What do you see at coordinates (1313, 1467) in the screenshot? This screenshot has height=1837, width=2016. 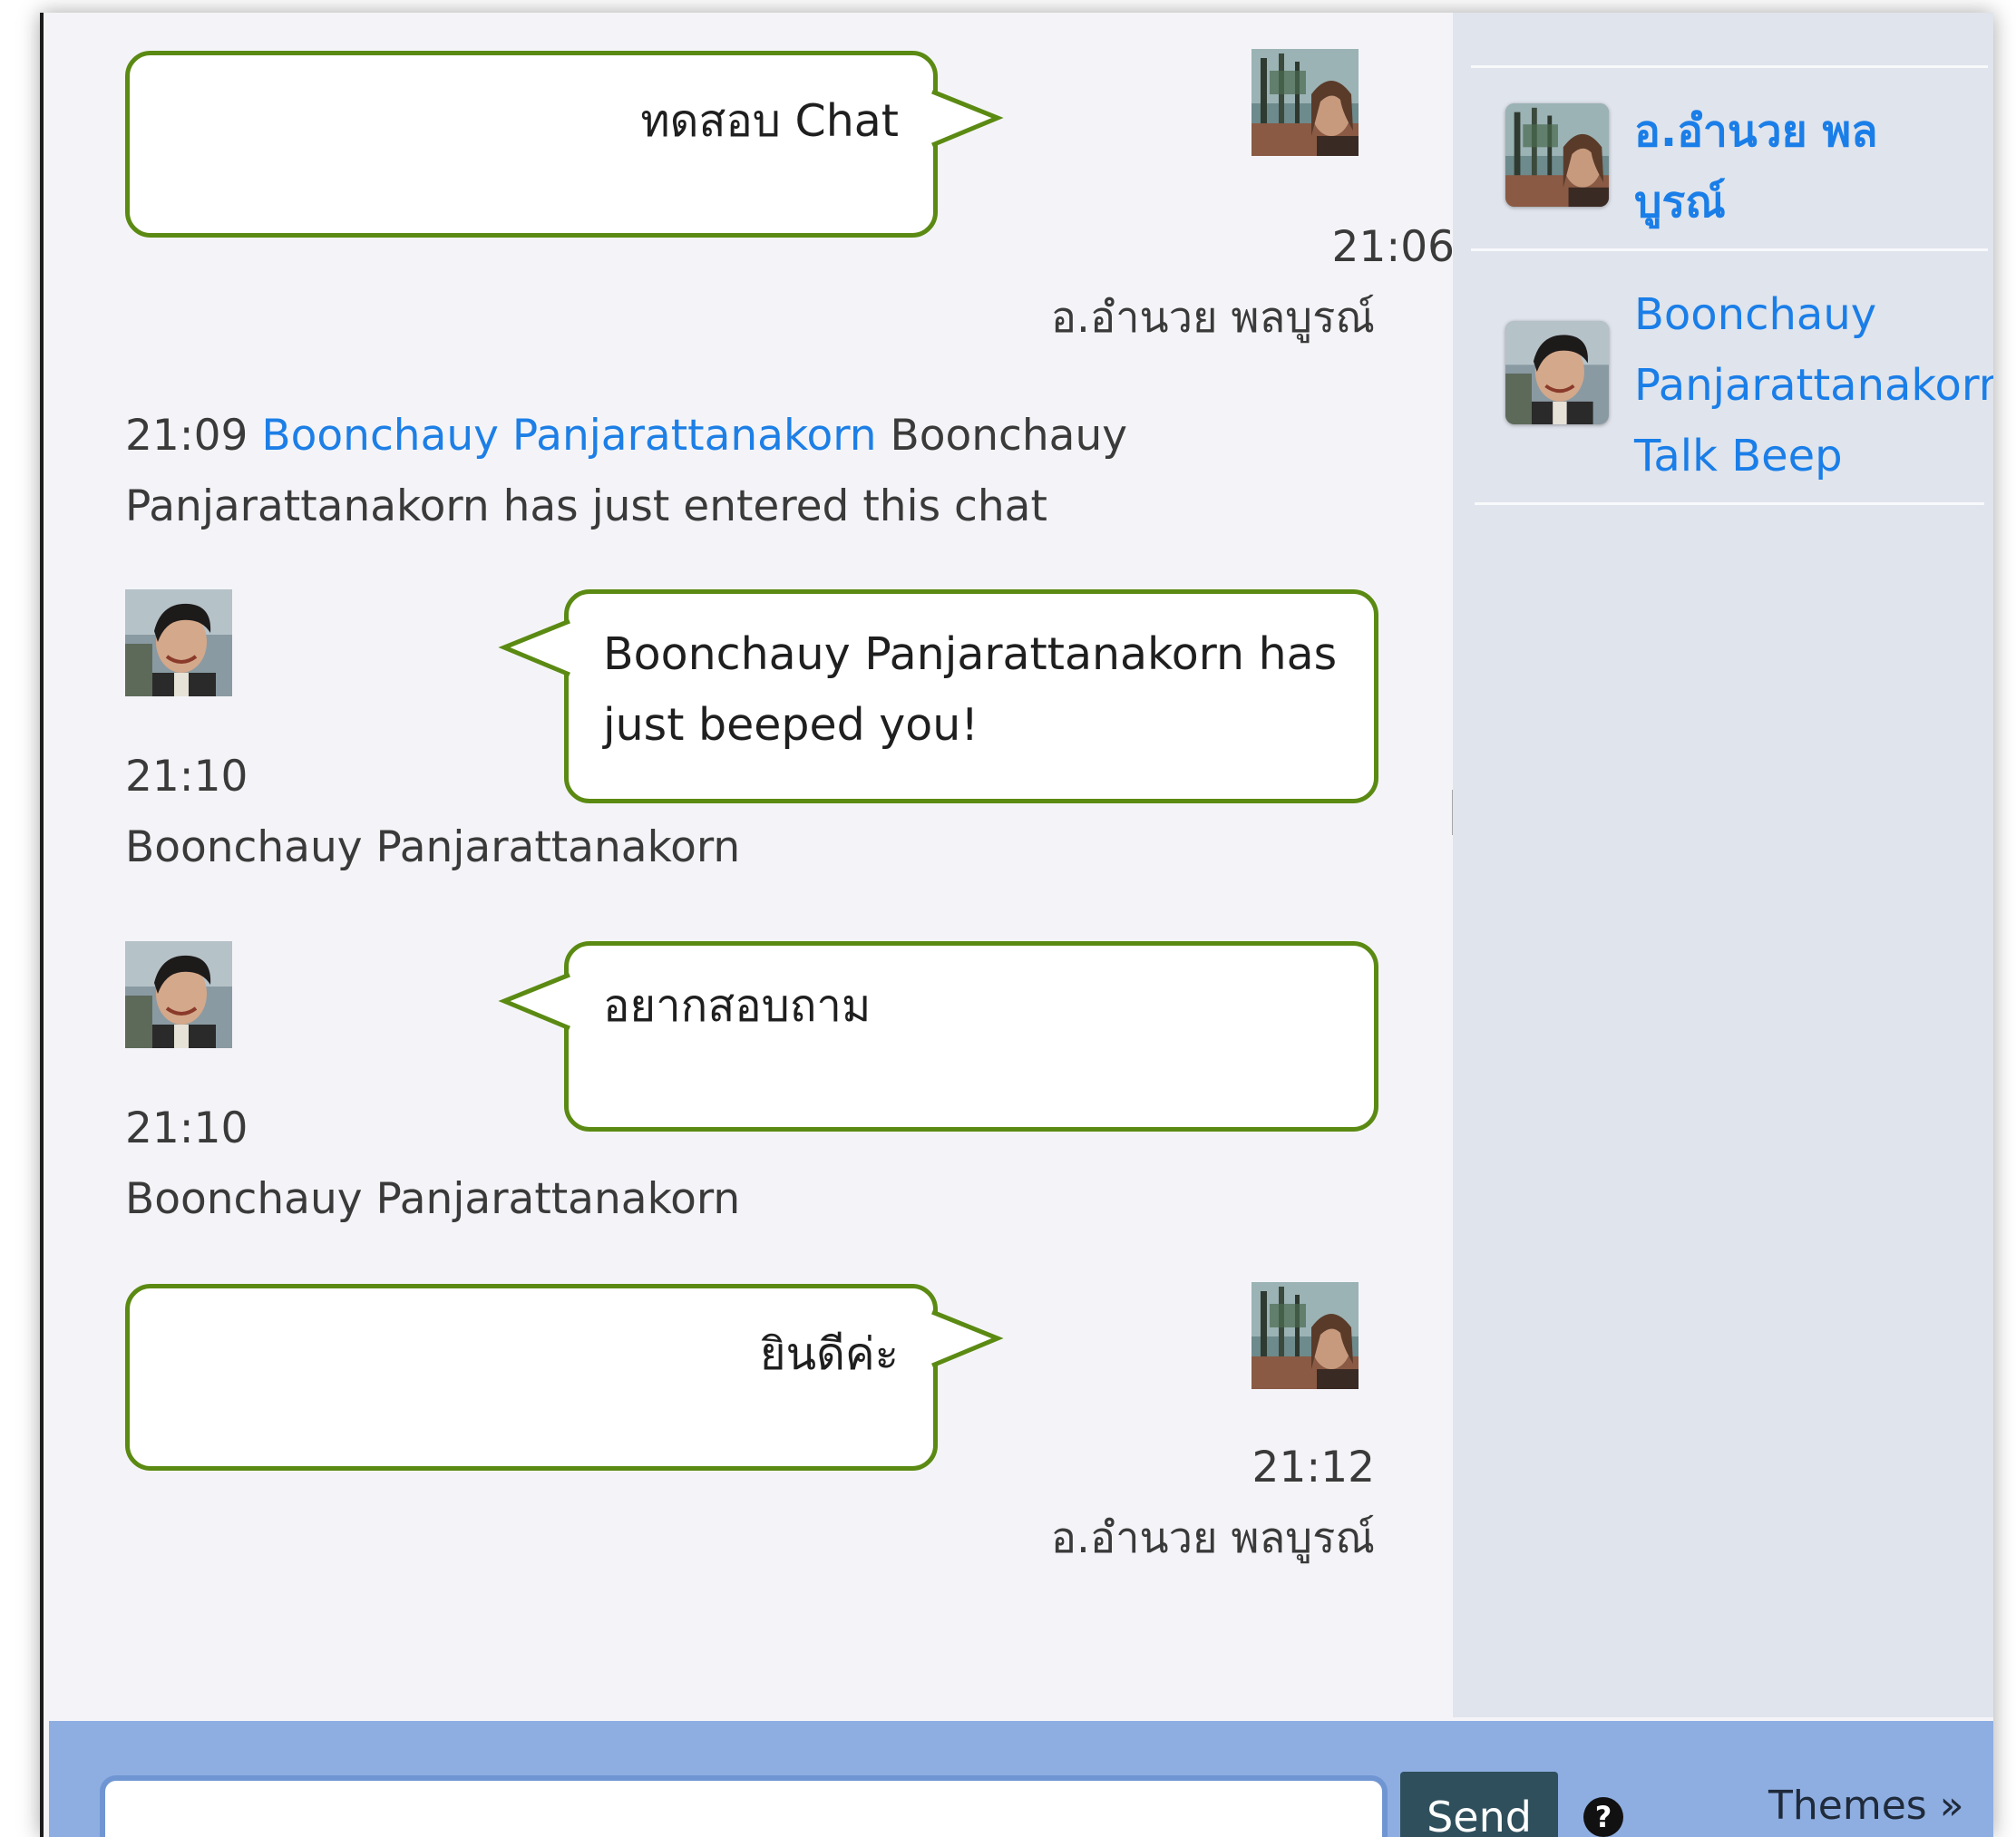 I see `message-timestamp: 21:12` at bounding box center [1313, 1467].